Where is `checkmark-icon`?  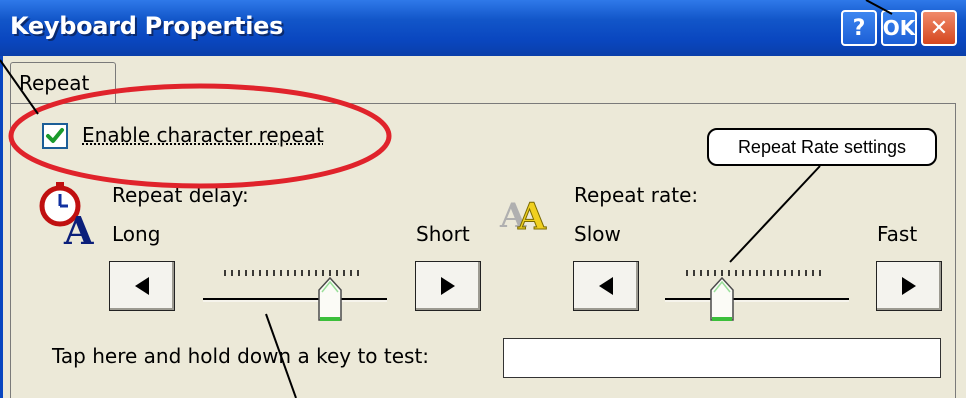
checkmark-icon is located at coordinates (55, 135).